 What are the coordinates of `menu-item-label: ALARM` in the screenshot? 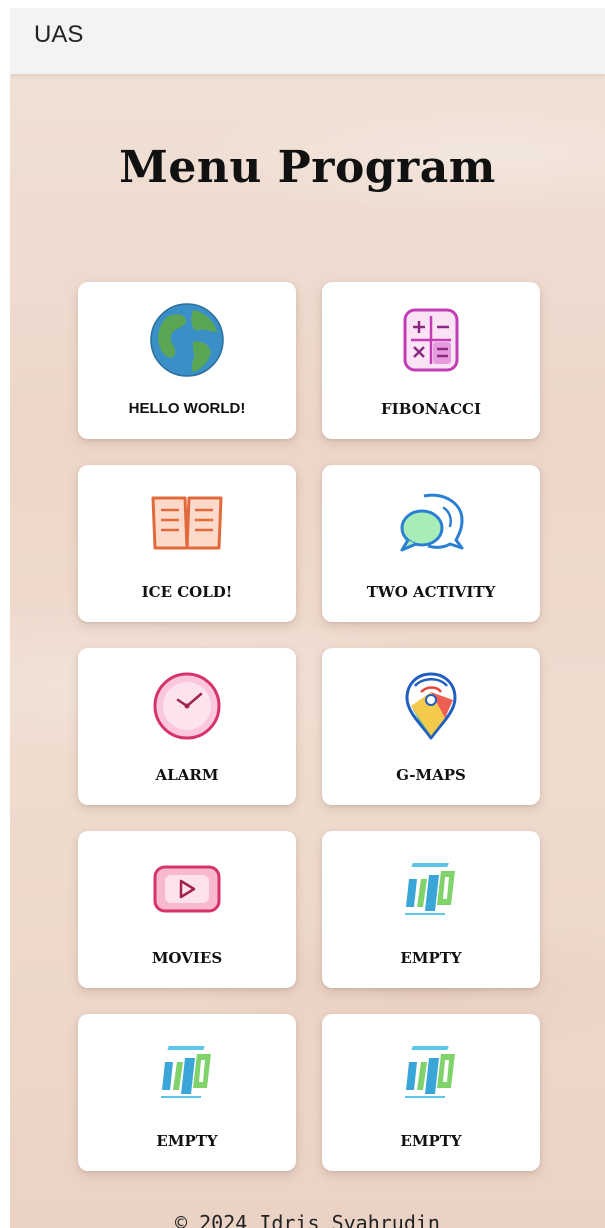 It's located at (187, 775).